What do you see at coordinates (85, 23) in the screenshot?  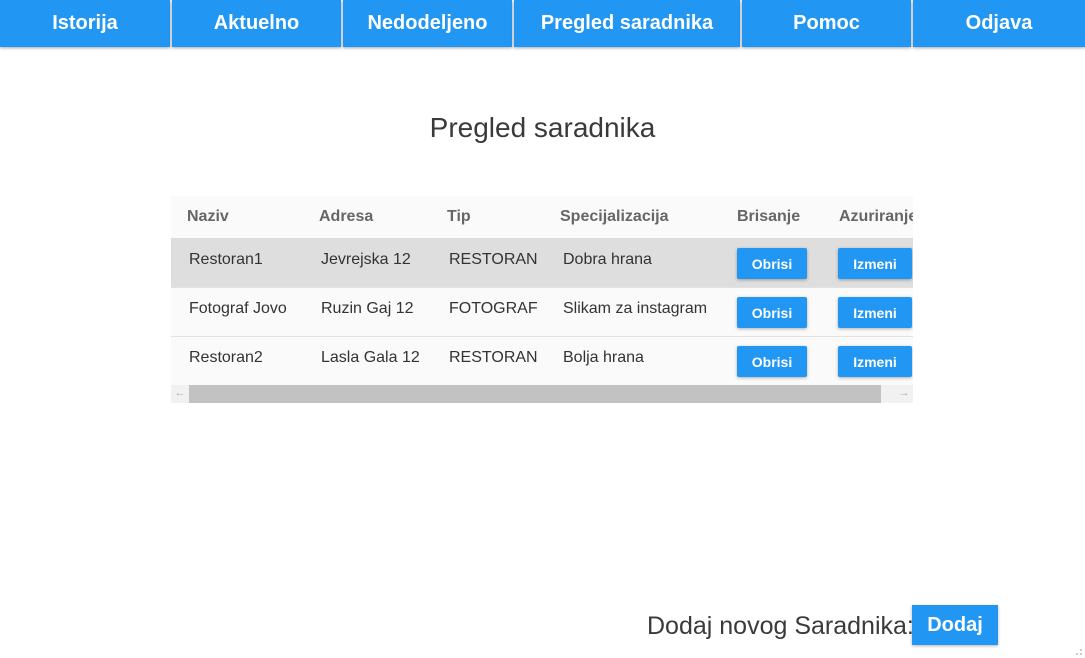 I see `nav-istorija-button: Istorija` at bounding box center [85, 23].